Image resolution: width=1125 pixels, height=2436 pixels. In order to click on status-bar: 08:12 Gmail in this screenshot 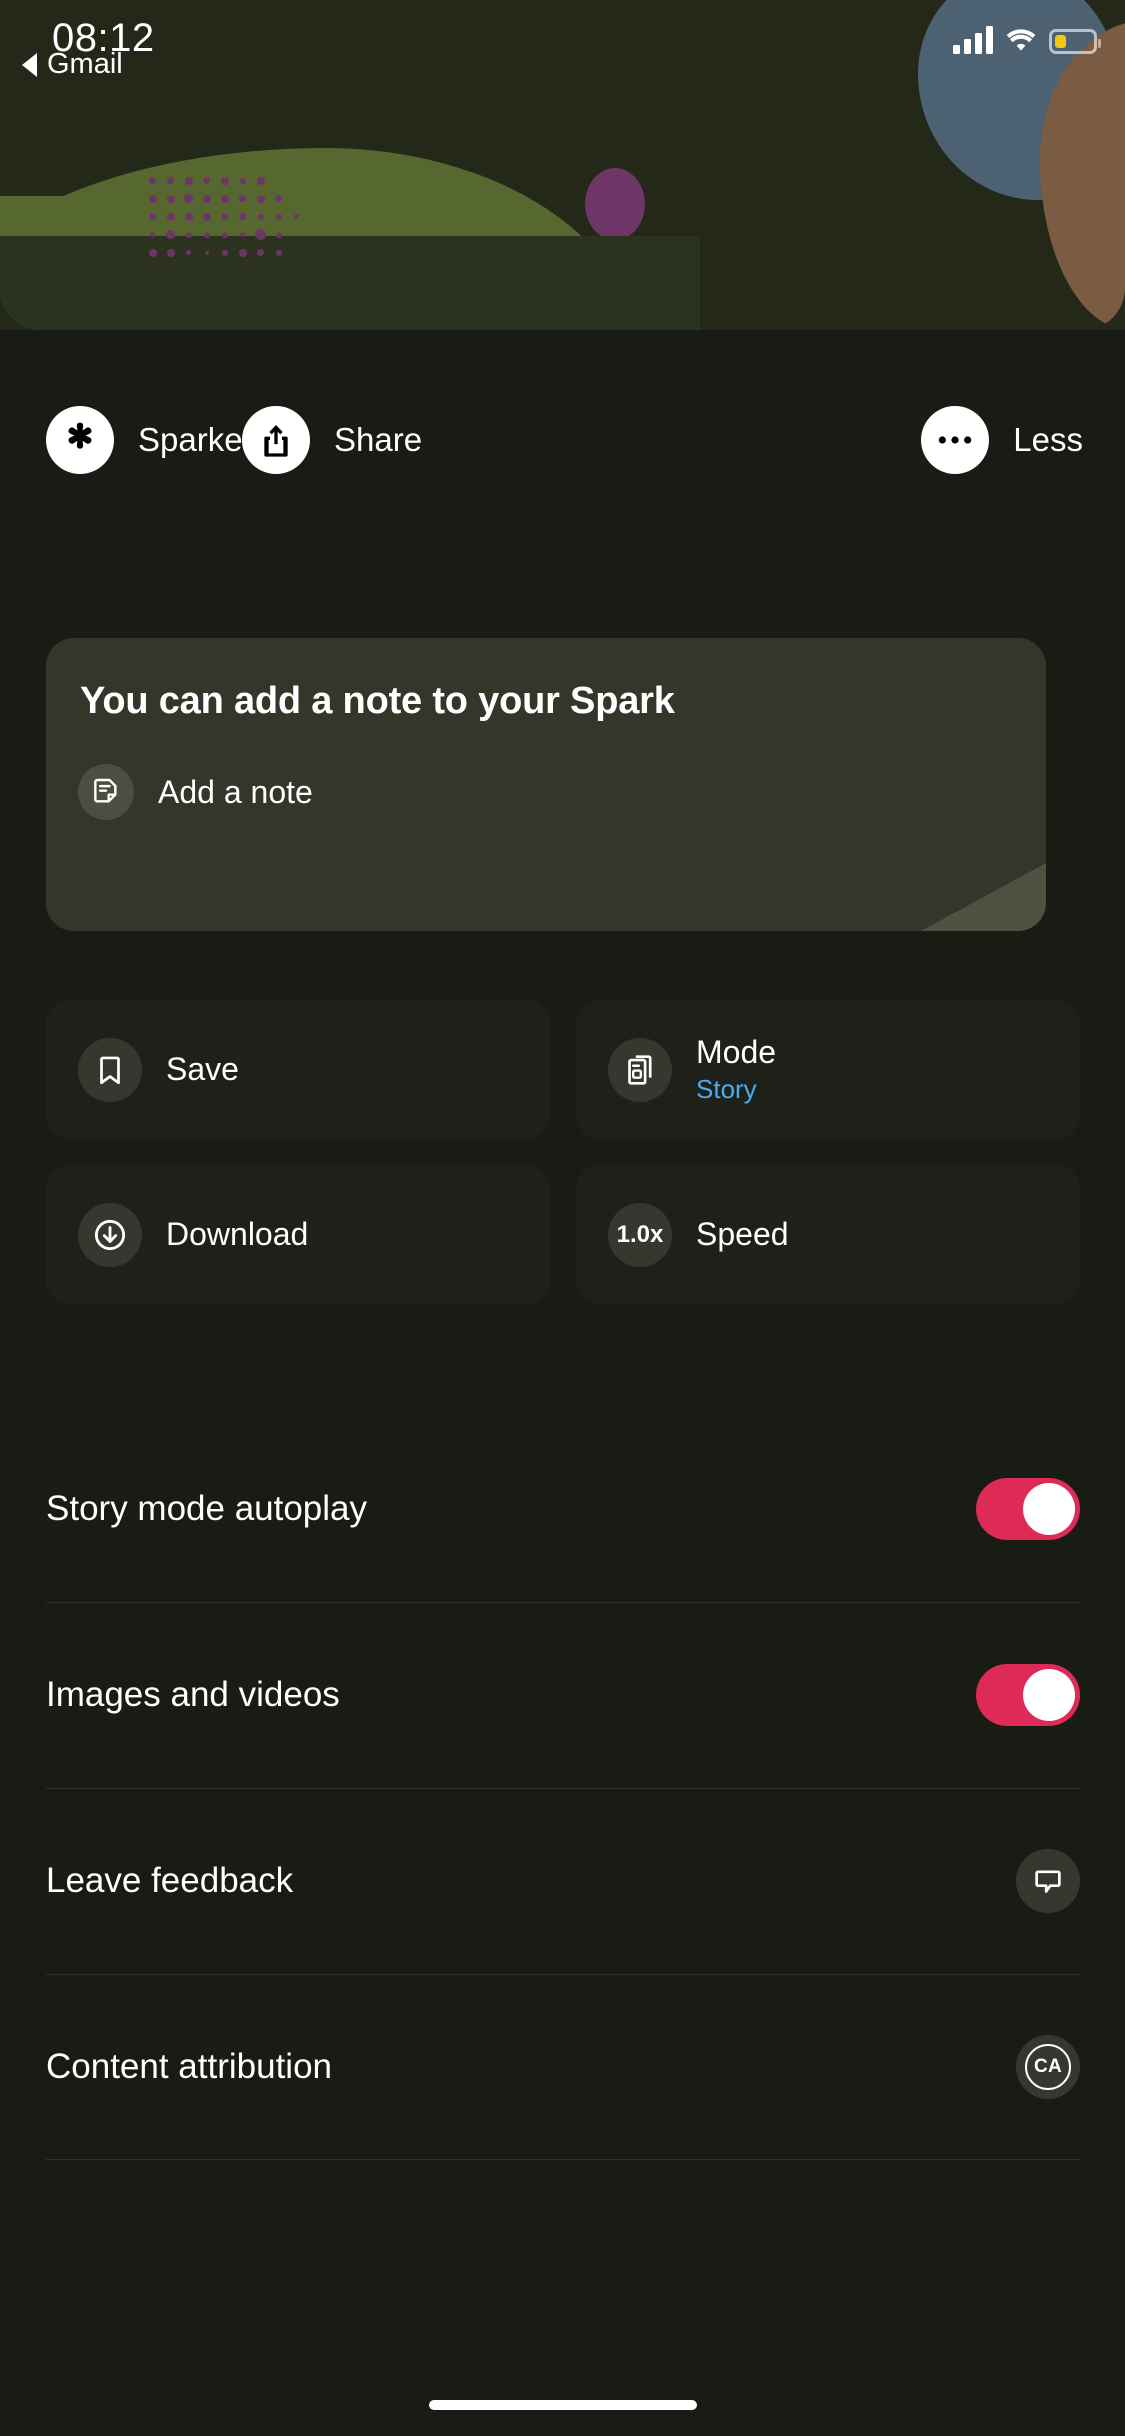, I will do `click(562, 70)`.